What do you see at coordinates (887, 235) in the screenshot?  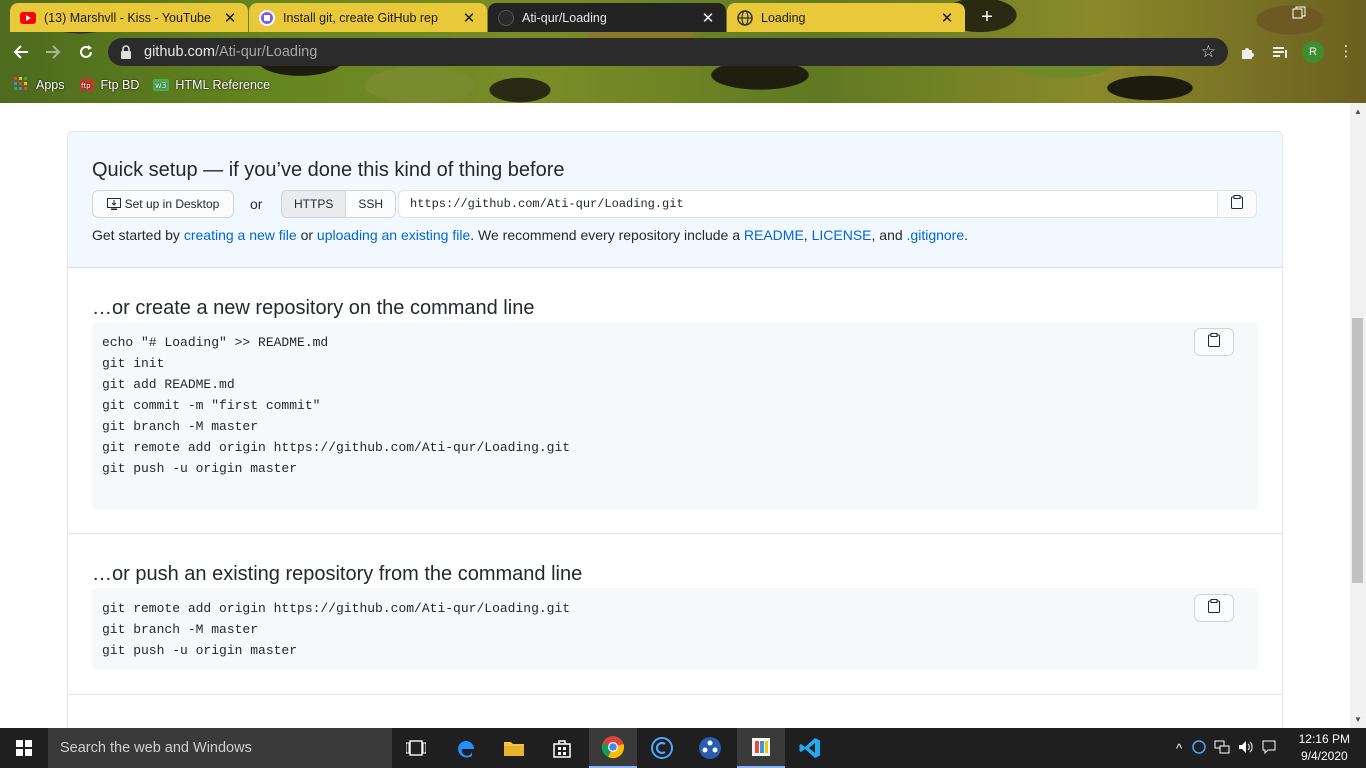 I see `hint-and: , and` at bounding box center [887, 235].